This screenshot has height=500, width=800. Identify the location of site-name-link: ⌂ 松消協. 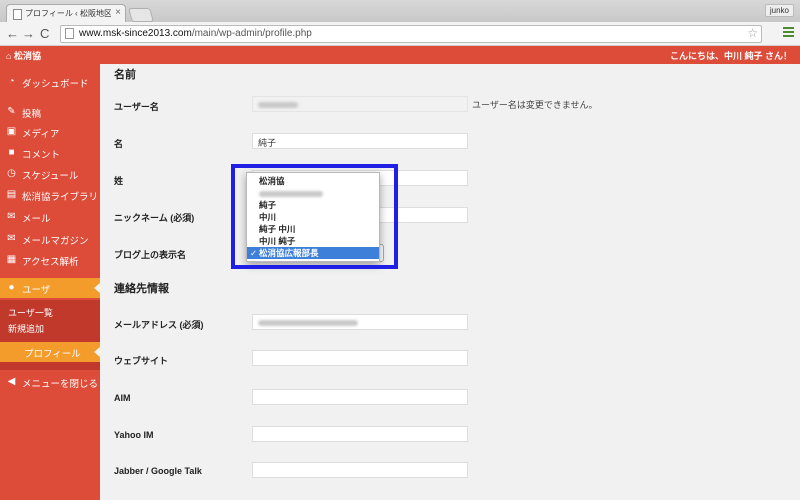
(23, 55).